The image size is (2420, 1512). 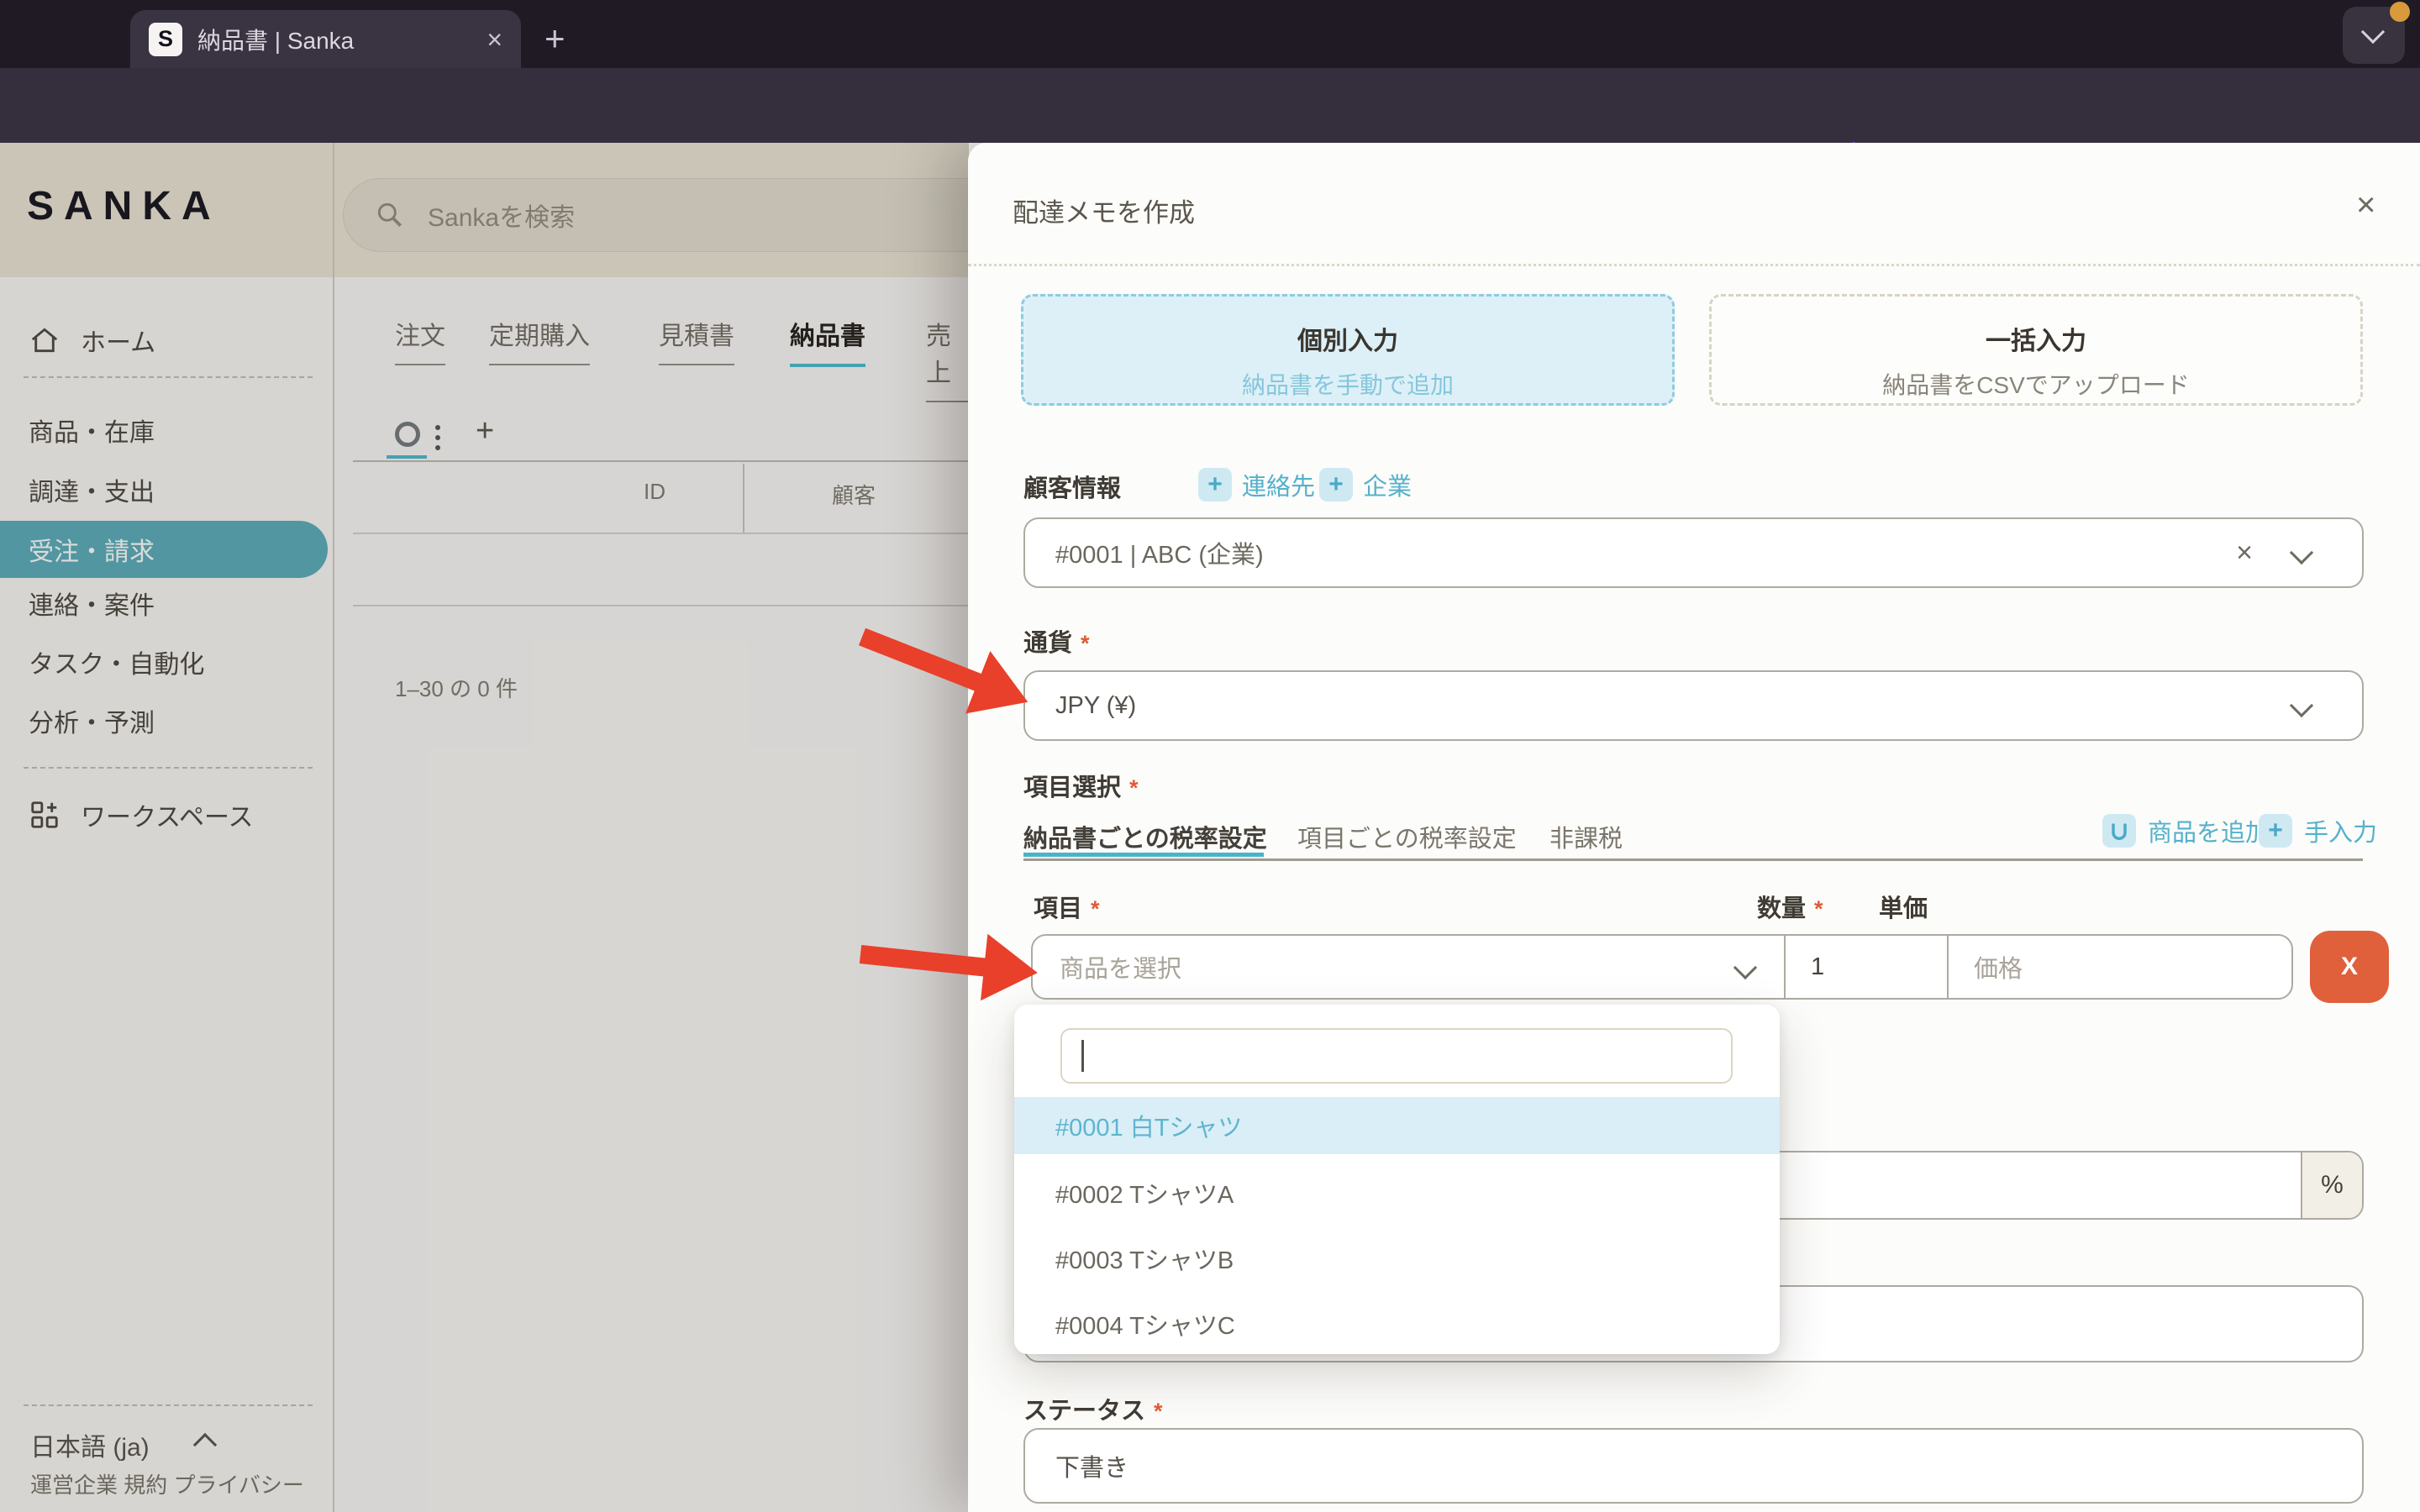 I want to click on customer-select-value: #0001 | ABC (企業), so click(x=1159, y=555).